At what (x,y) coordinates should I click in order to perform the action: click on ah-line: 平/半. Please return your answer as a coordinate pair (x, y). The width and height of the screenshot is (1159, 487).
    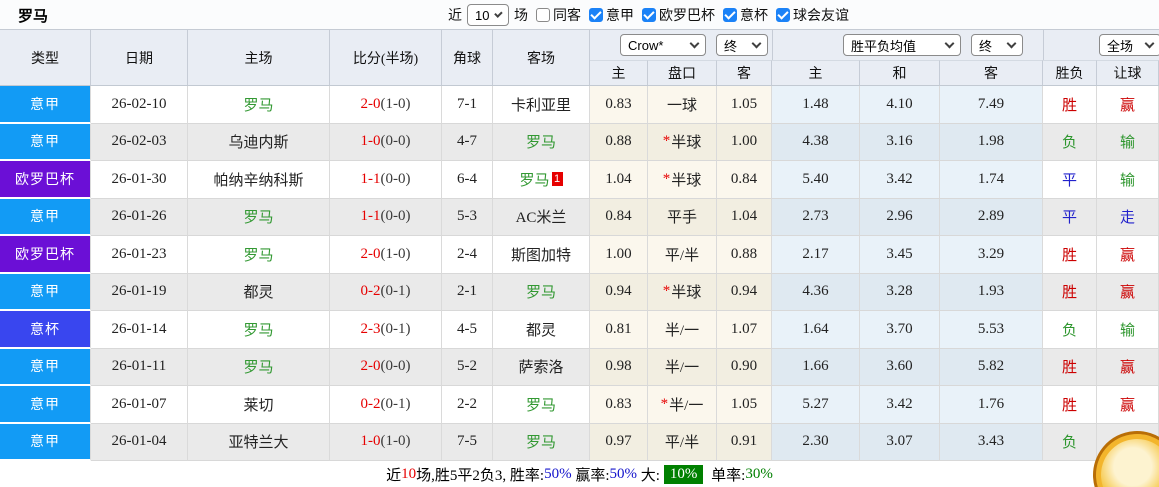
    Looking at the image, I should click on (682, 442).